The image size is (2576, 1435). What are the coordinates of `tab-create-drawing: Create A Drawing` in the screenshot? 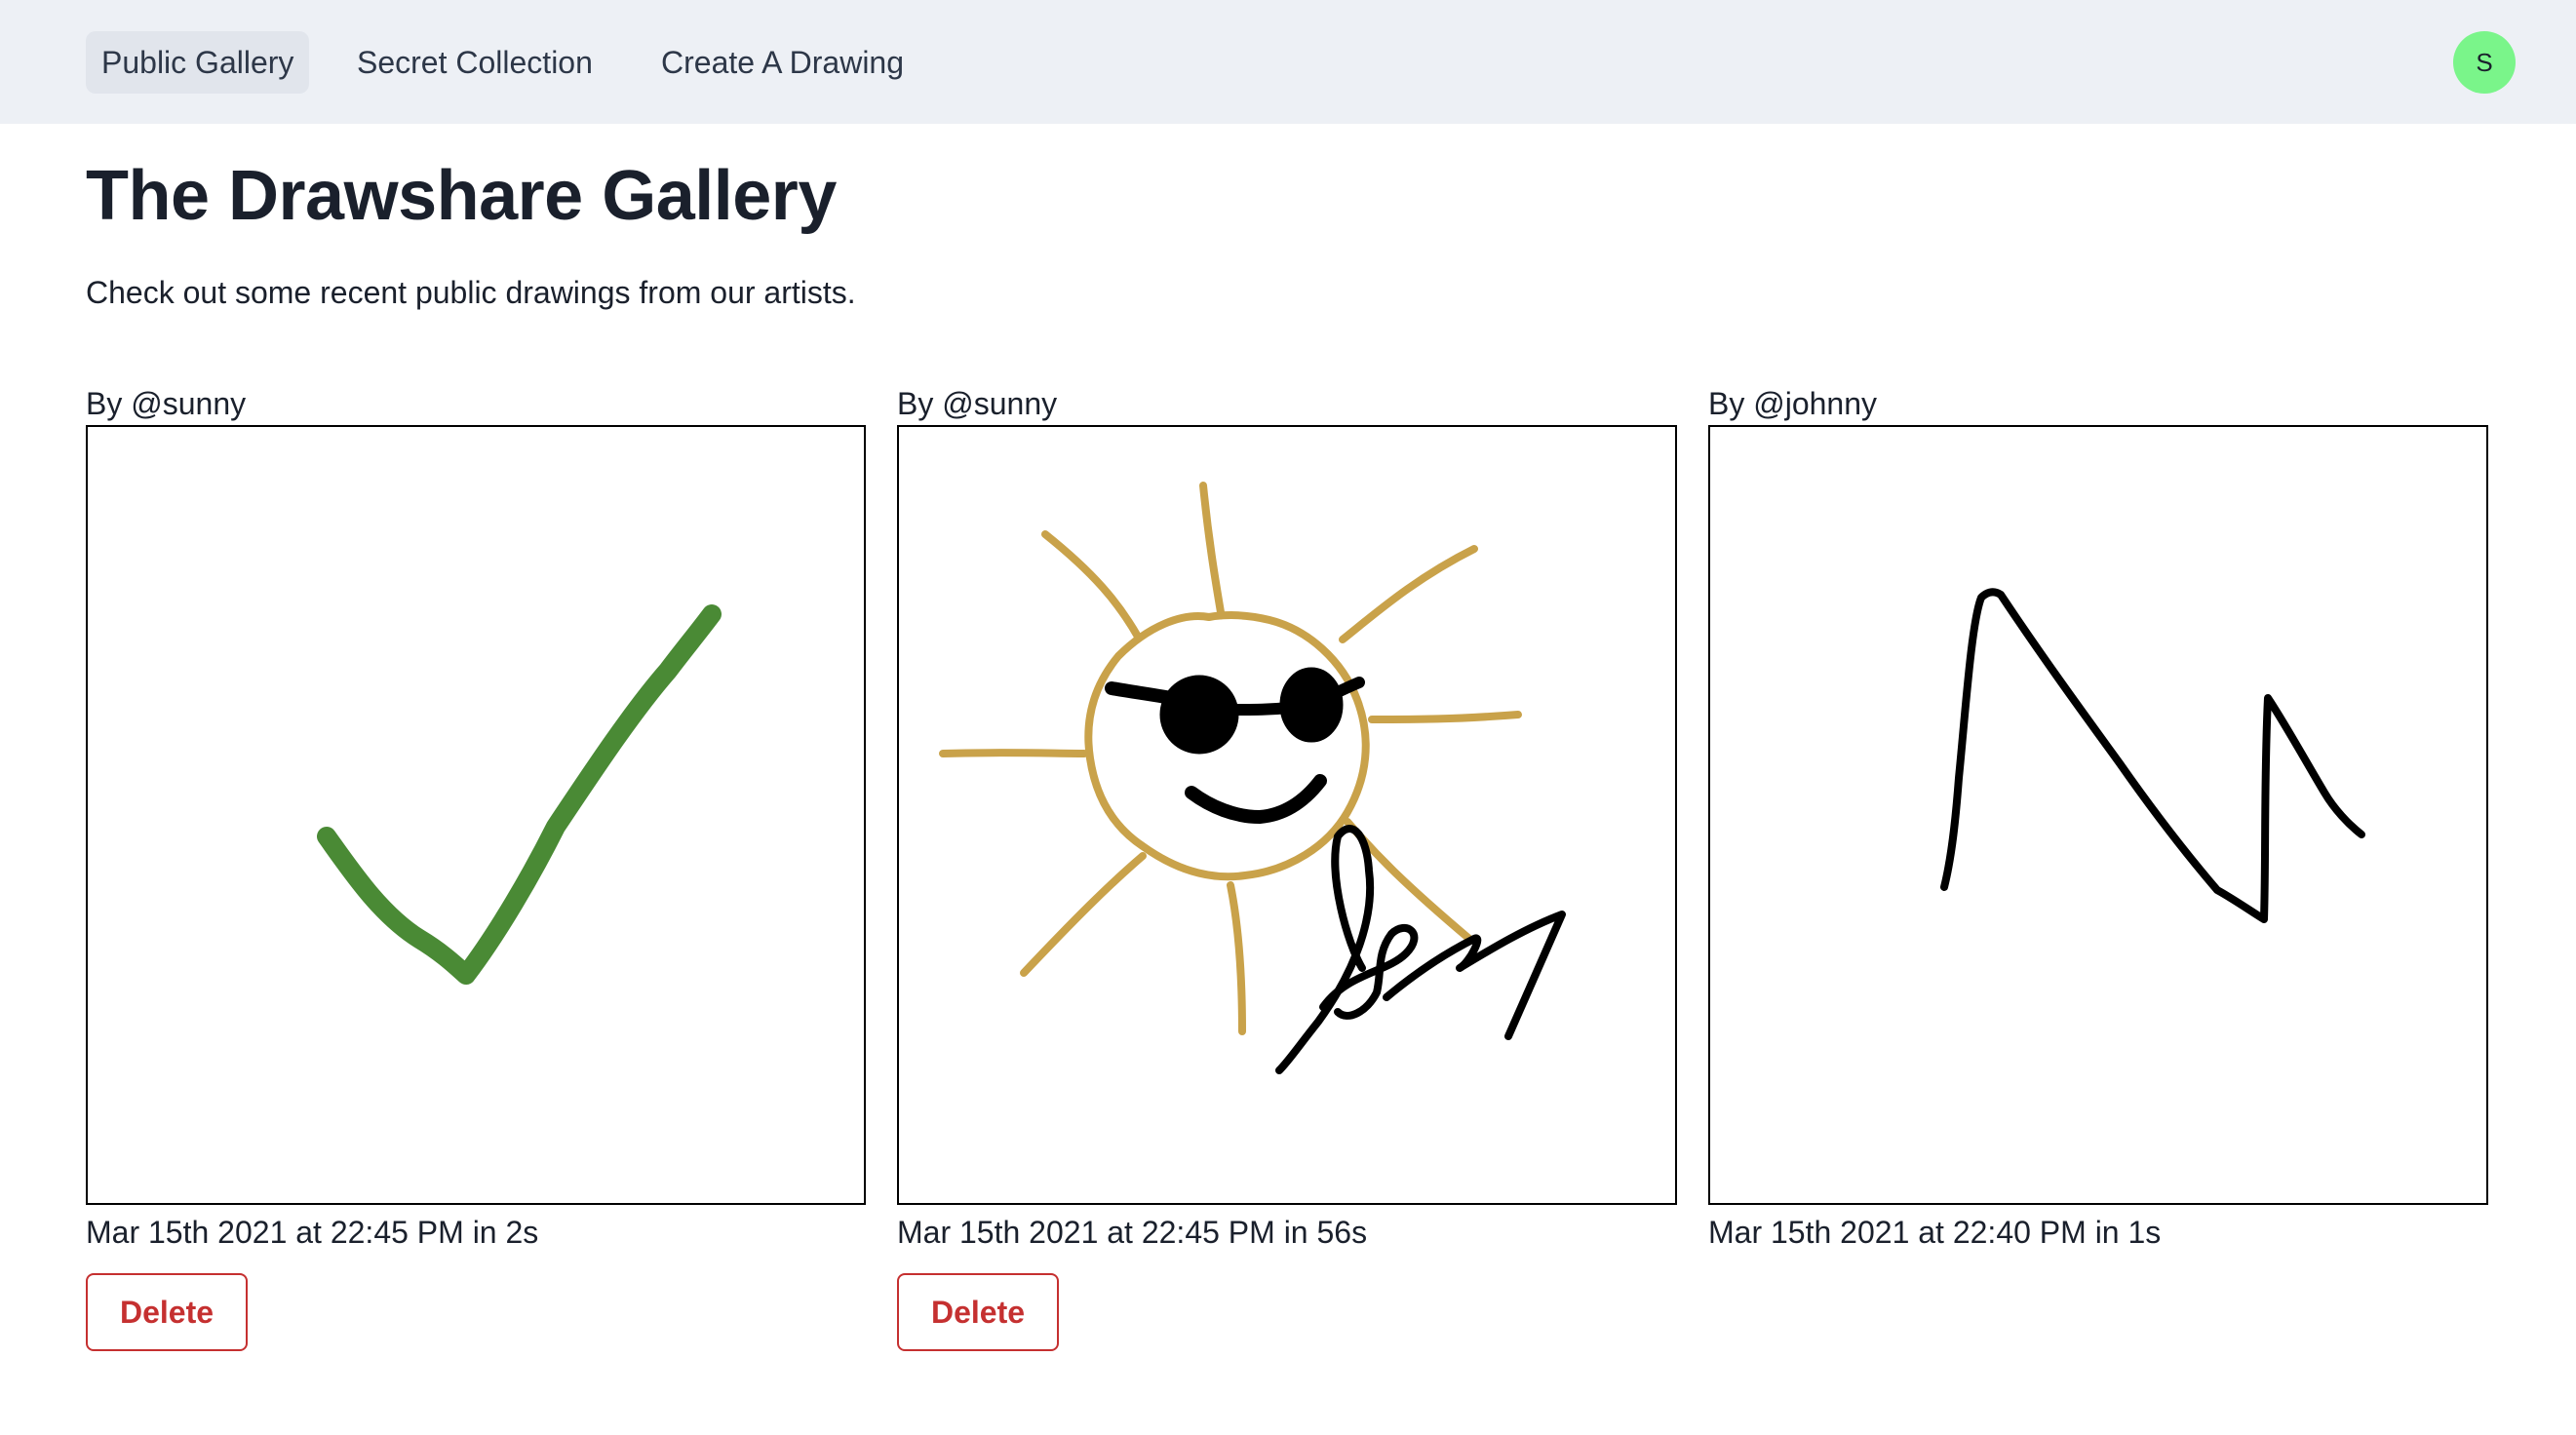 It's located at (782, 63).